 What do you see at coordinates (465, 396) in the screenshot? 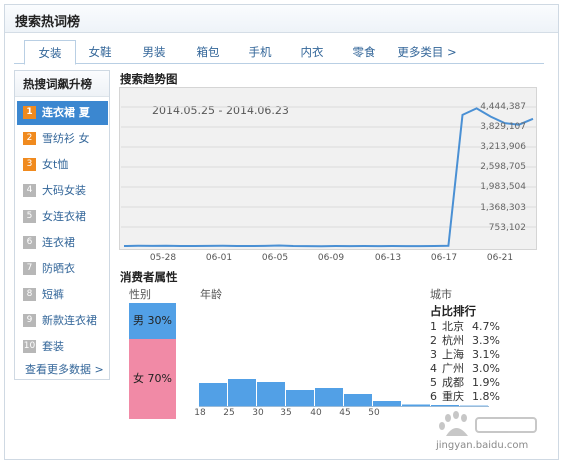
I see `city-row: 6 重庆 1.8%` at bounding box center [465, 396].